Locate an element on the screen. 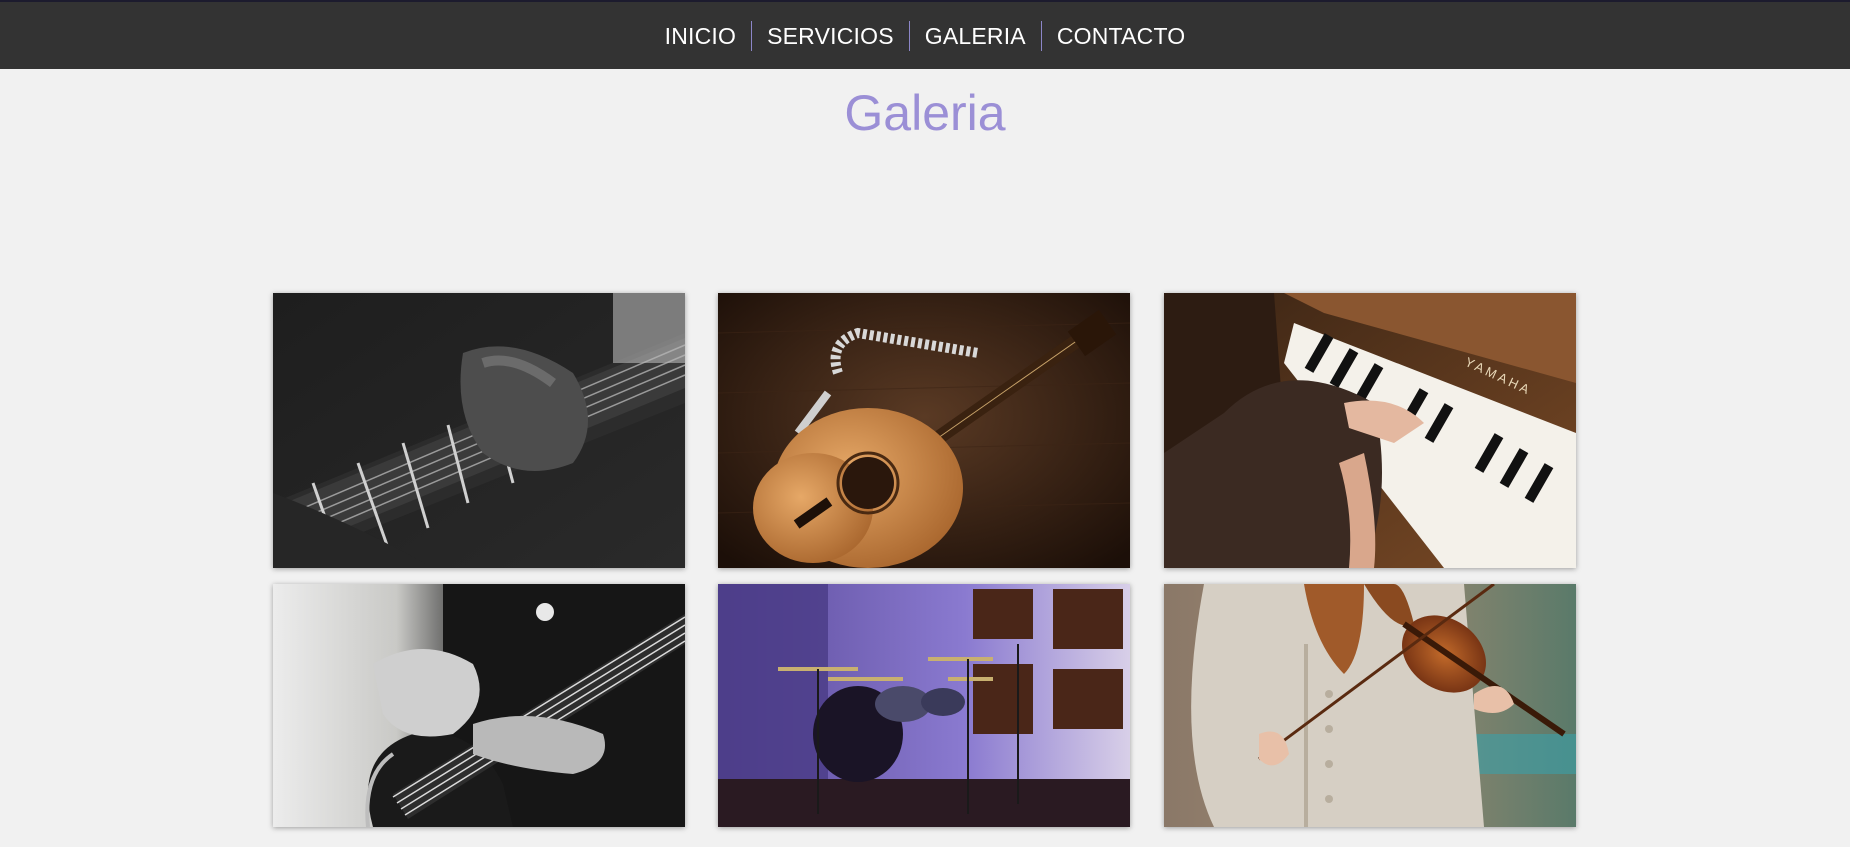  gallery-image-drum-kit is located at coordinates (924, 705).